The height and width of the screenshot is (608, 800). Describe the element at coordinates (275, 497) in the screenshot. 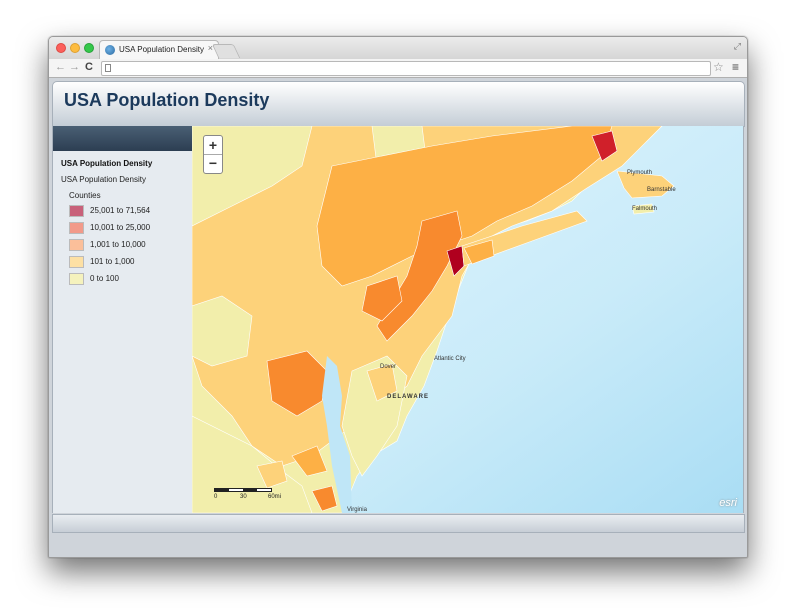

I see `scale-label-60: 60mi` at that location.